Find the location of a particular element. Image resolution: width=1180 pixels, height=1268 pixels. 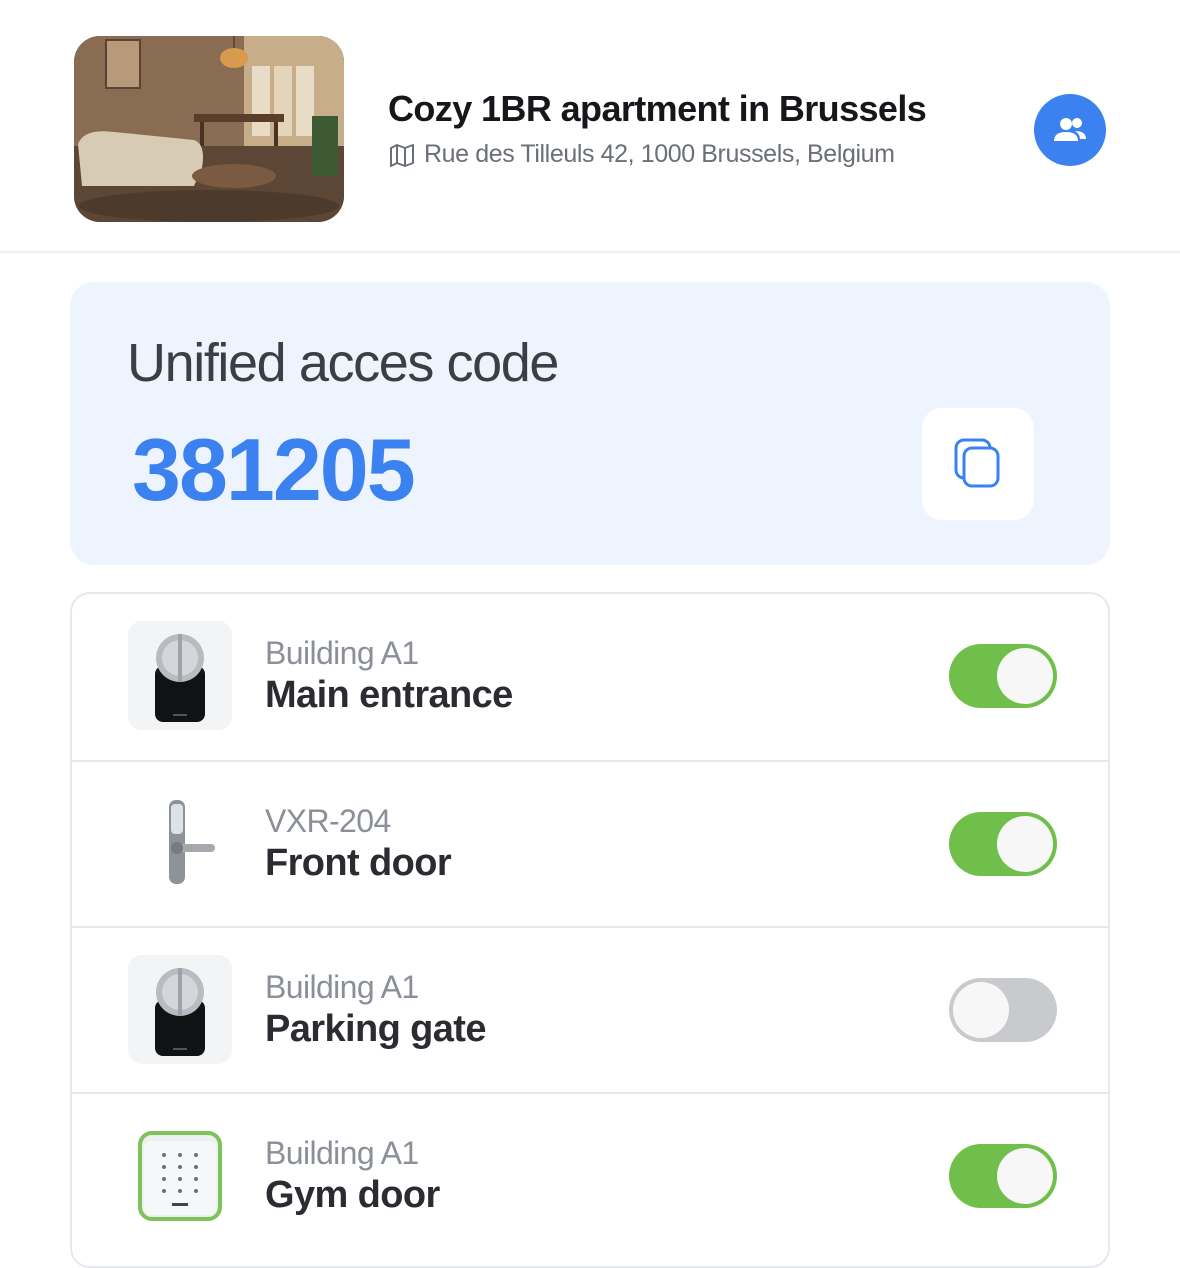

lock-location: VXR-204 is located at coordinates (328, 821).